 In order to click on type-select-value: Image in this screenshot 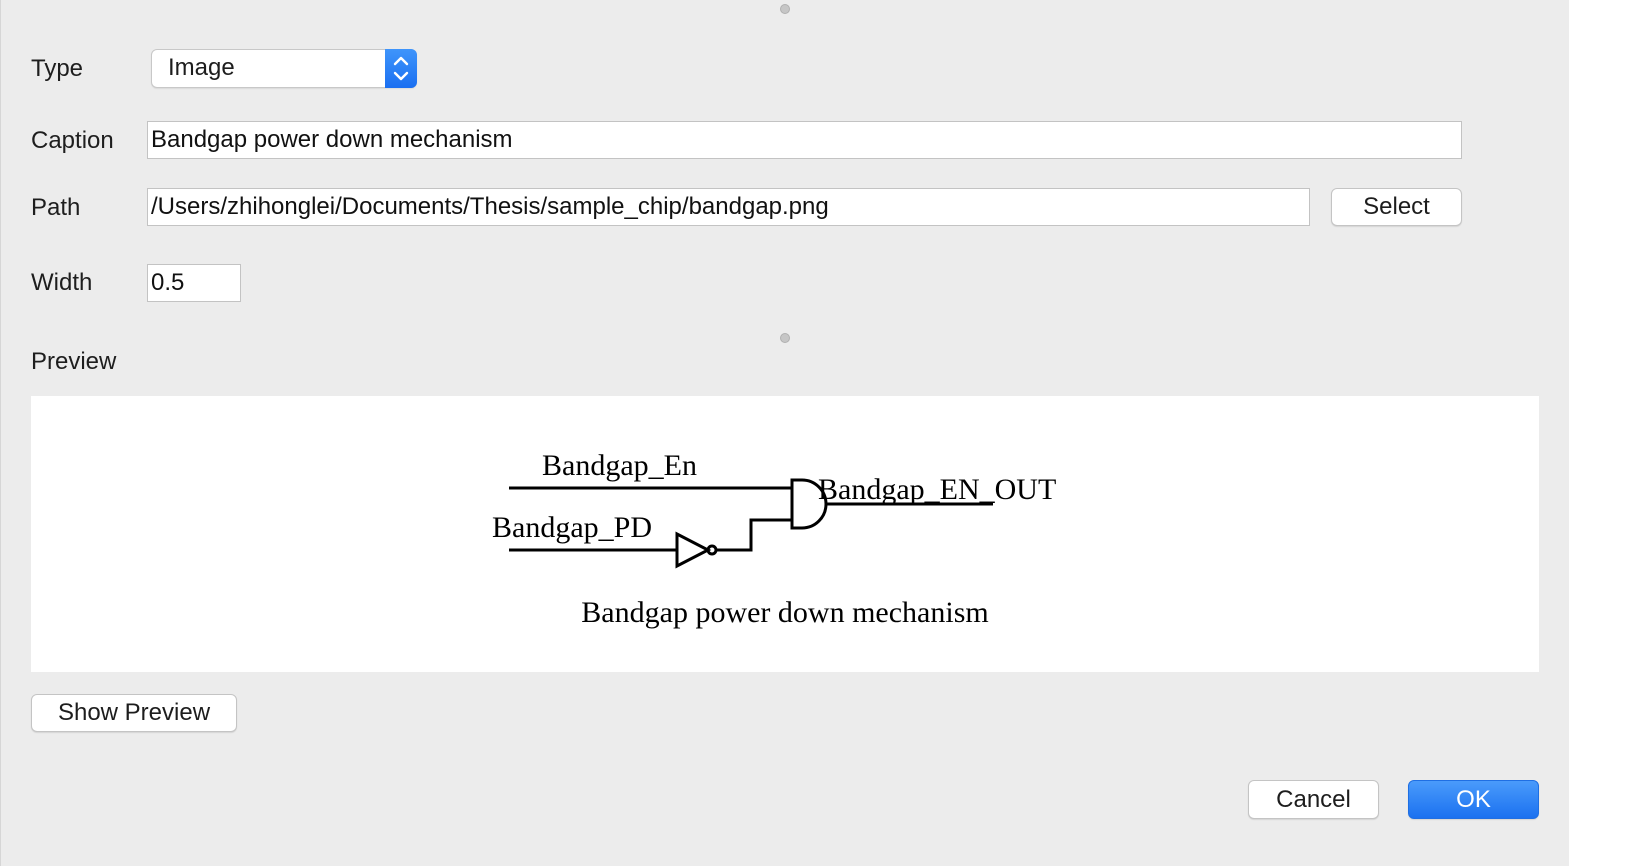, I will do `click(201, 67)`.